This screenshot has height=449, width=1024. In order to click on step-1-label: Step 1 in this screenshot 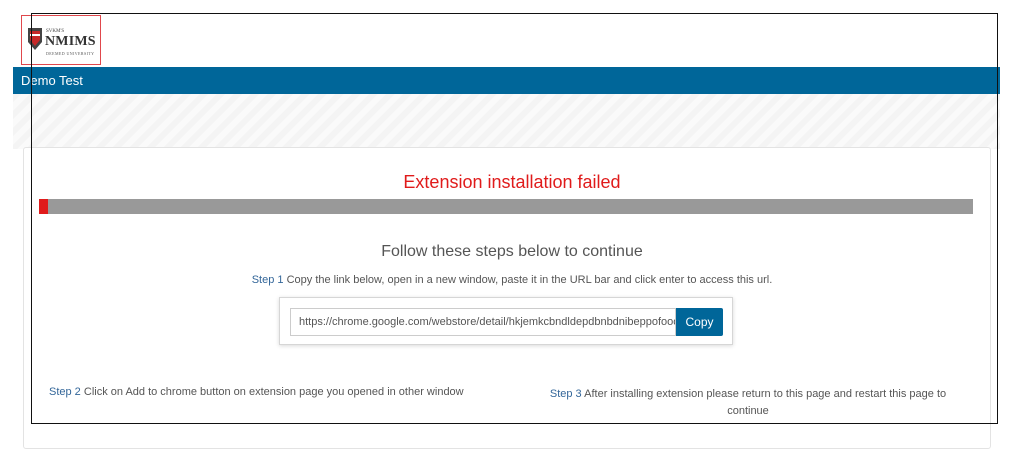, I will do `click(267, 280)`.